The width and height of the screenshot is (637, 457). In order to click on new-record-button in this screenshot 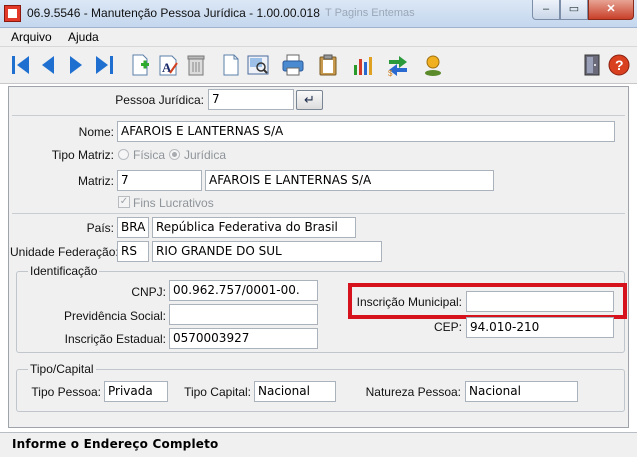, I will do `click(140, 65)`.